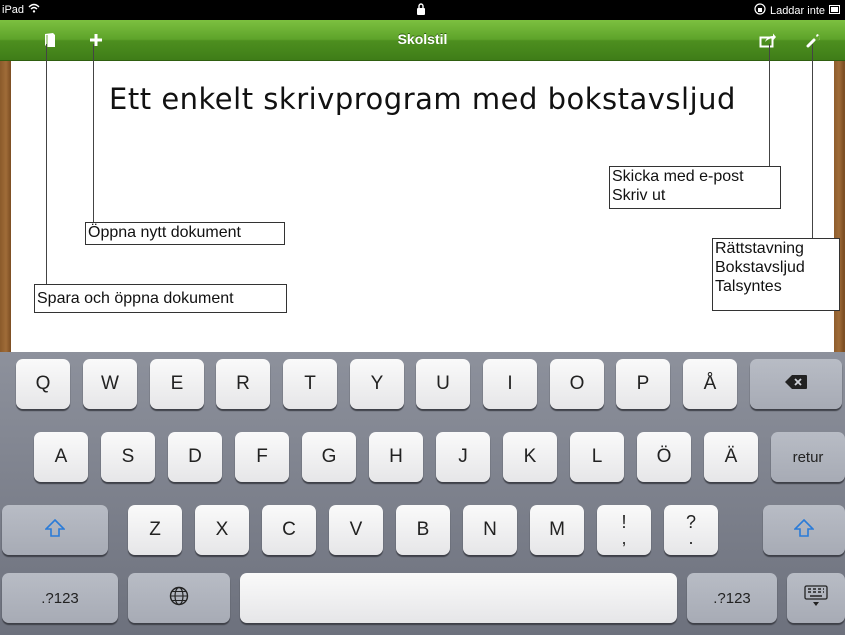 The image size is (845, 635). I want to click on callout-new-document: Öppna nytt dokument, so click(185, 233).